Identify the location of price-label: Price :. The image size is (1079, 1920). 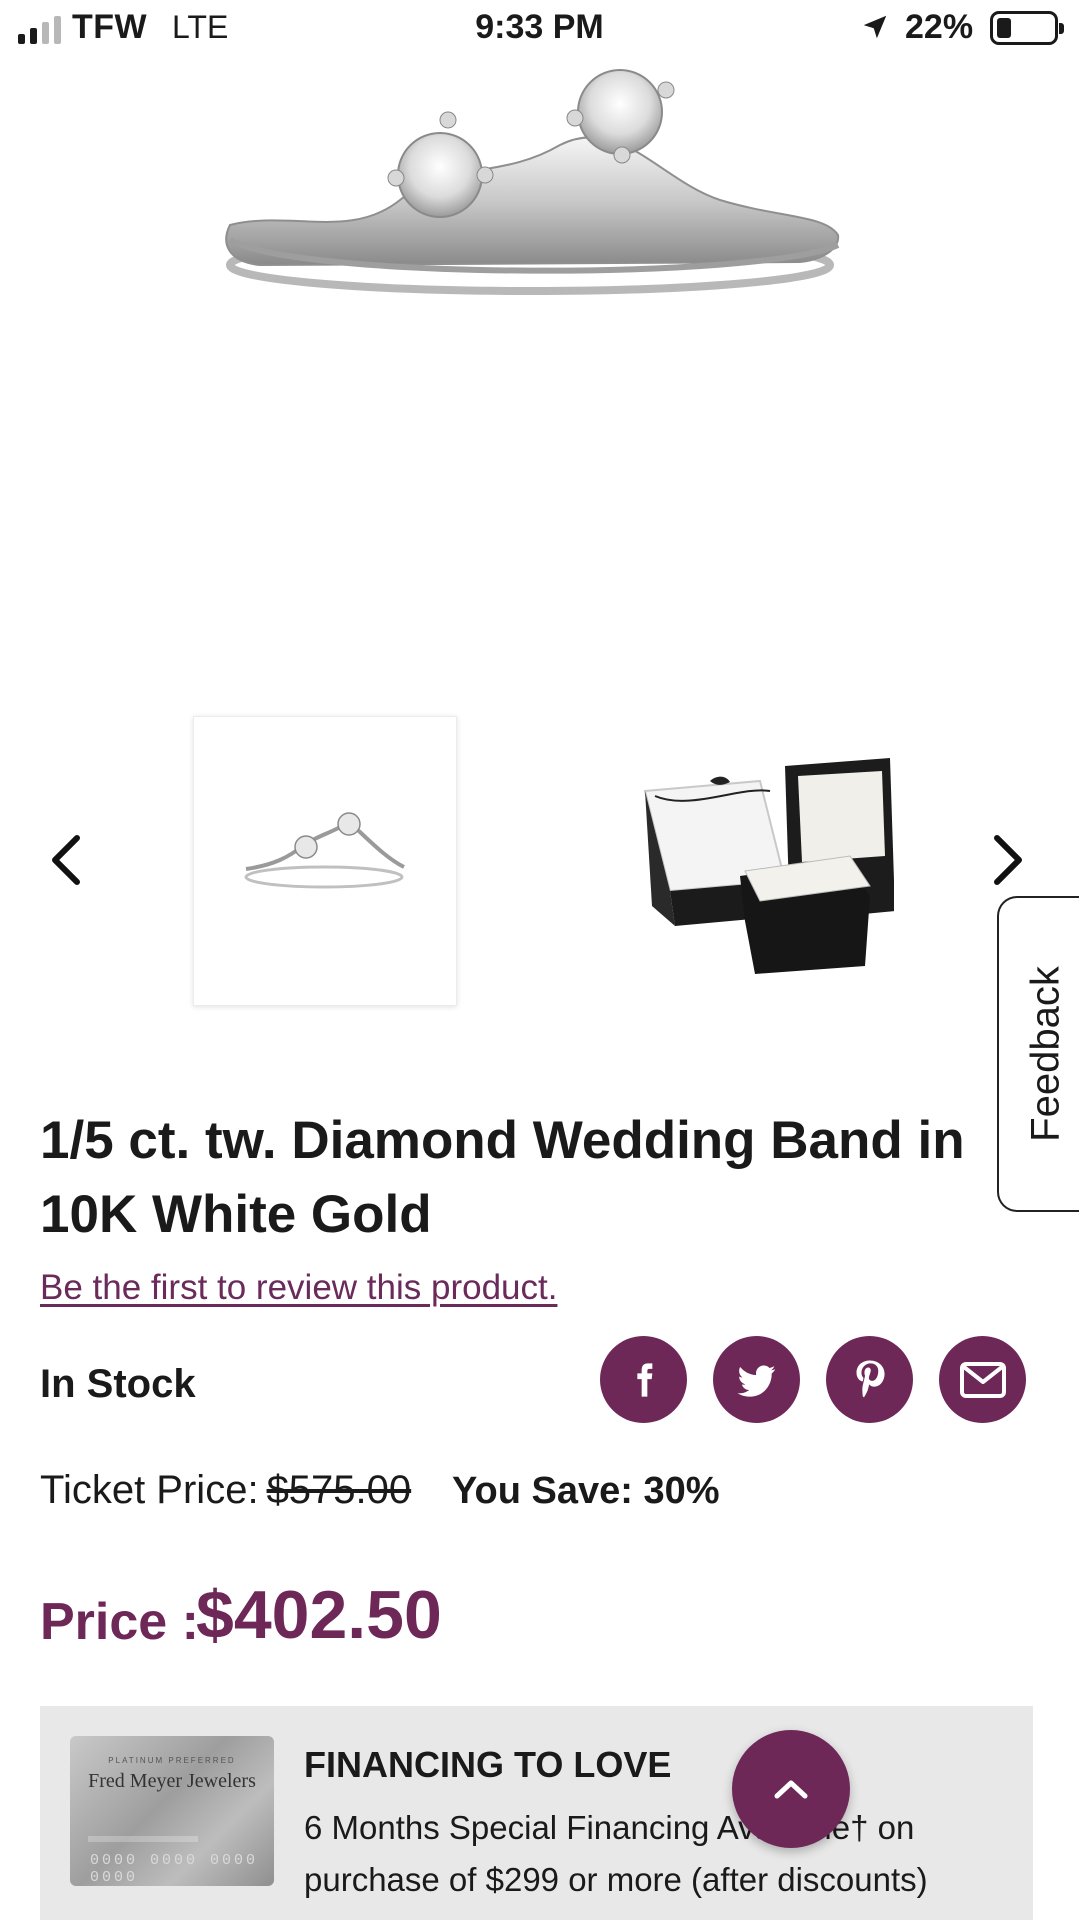
(119, 1622).